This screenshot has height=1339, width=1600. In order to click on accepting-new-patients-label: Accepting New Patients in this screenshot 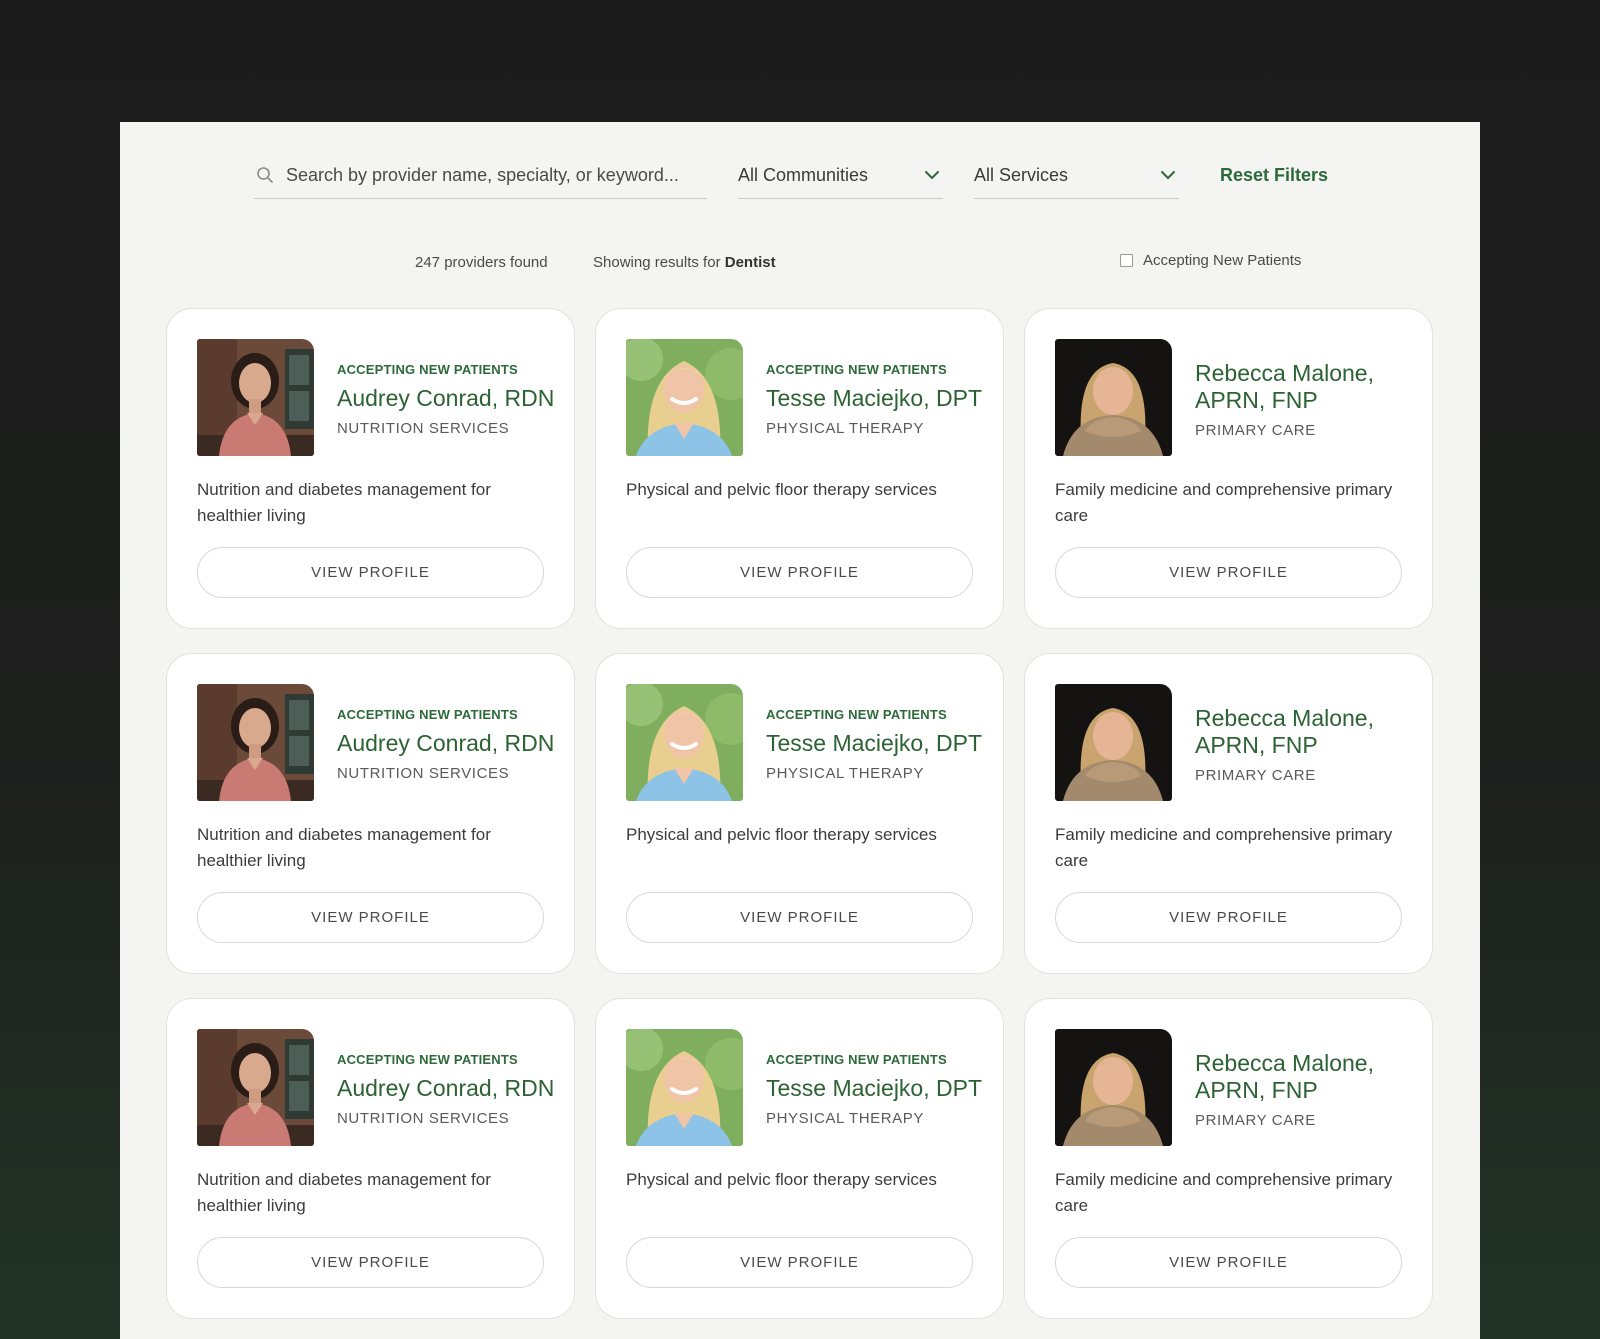, I will do `click(1222, 260)`.